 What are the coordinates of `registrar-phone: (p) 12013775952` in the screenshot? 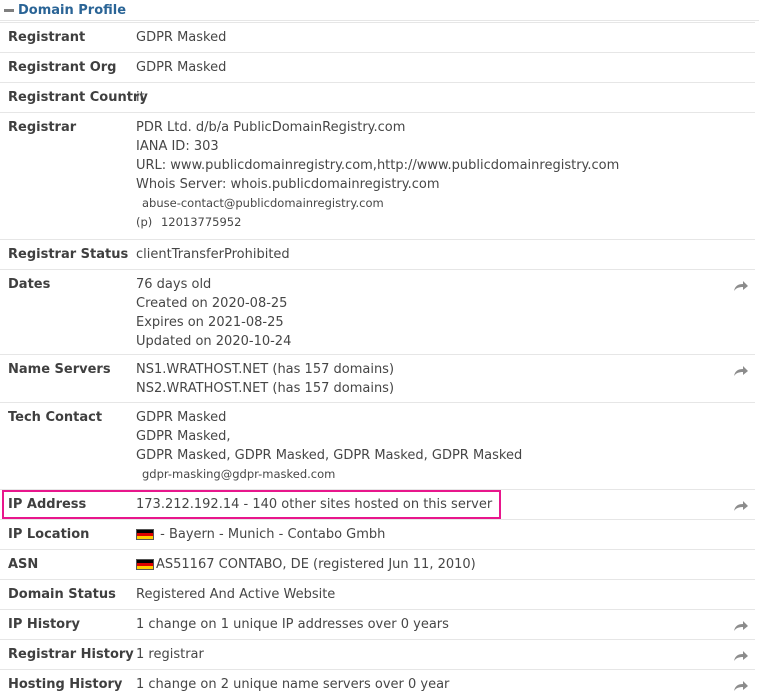 It's located at (425, 222).